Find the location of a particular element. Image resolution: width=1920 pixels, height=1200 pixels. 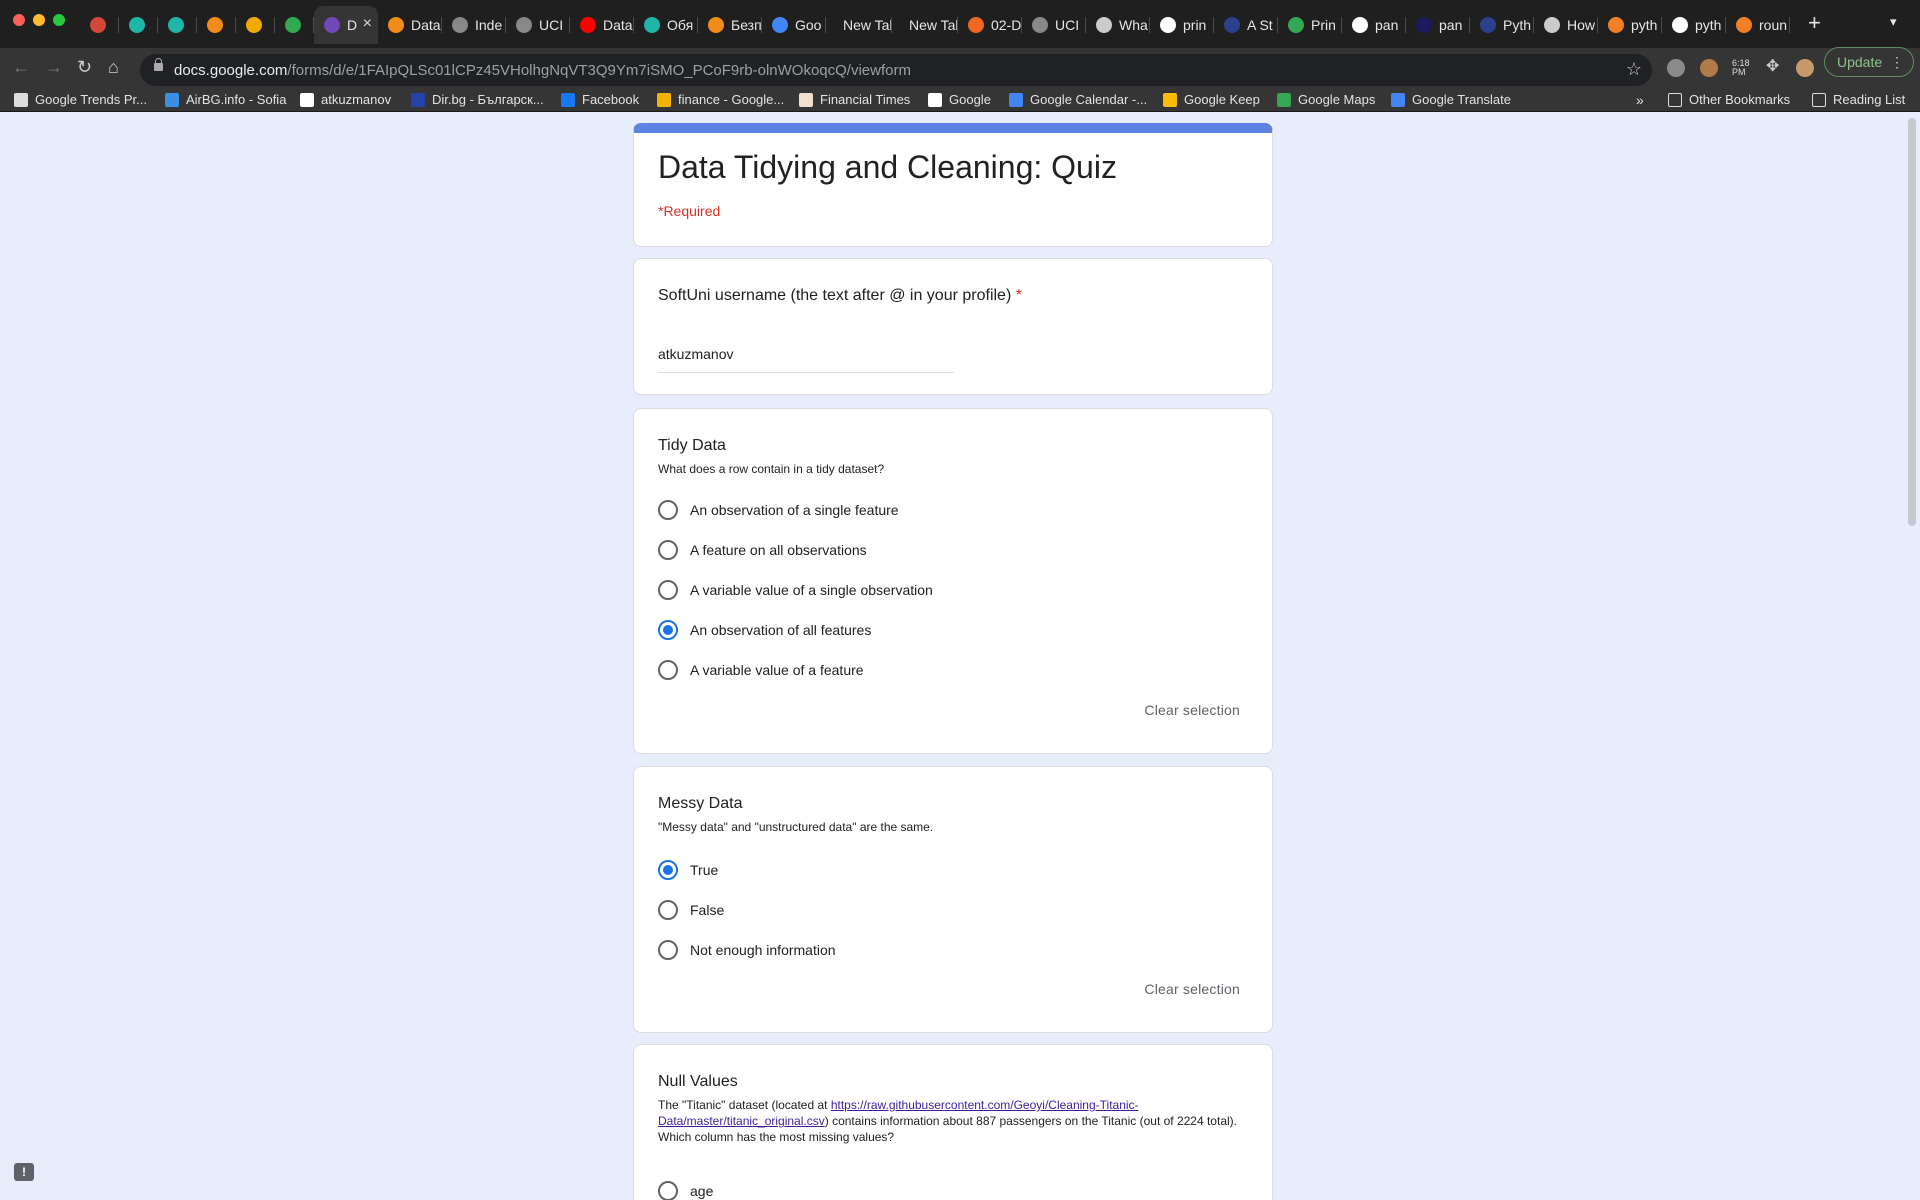

tab-title: D is located at coordinates (352, 25).